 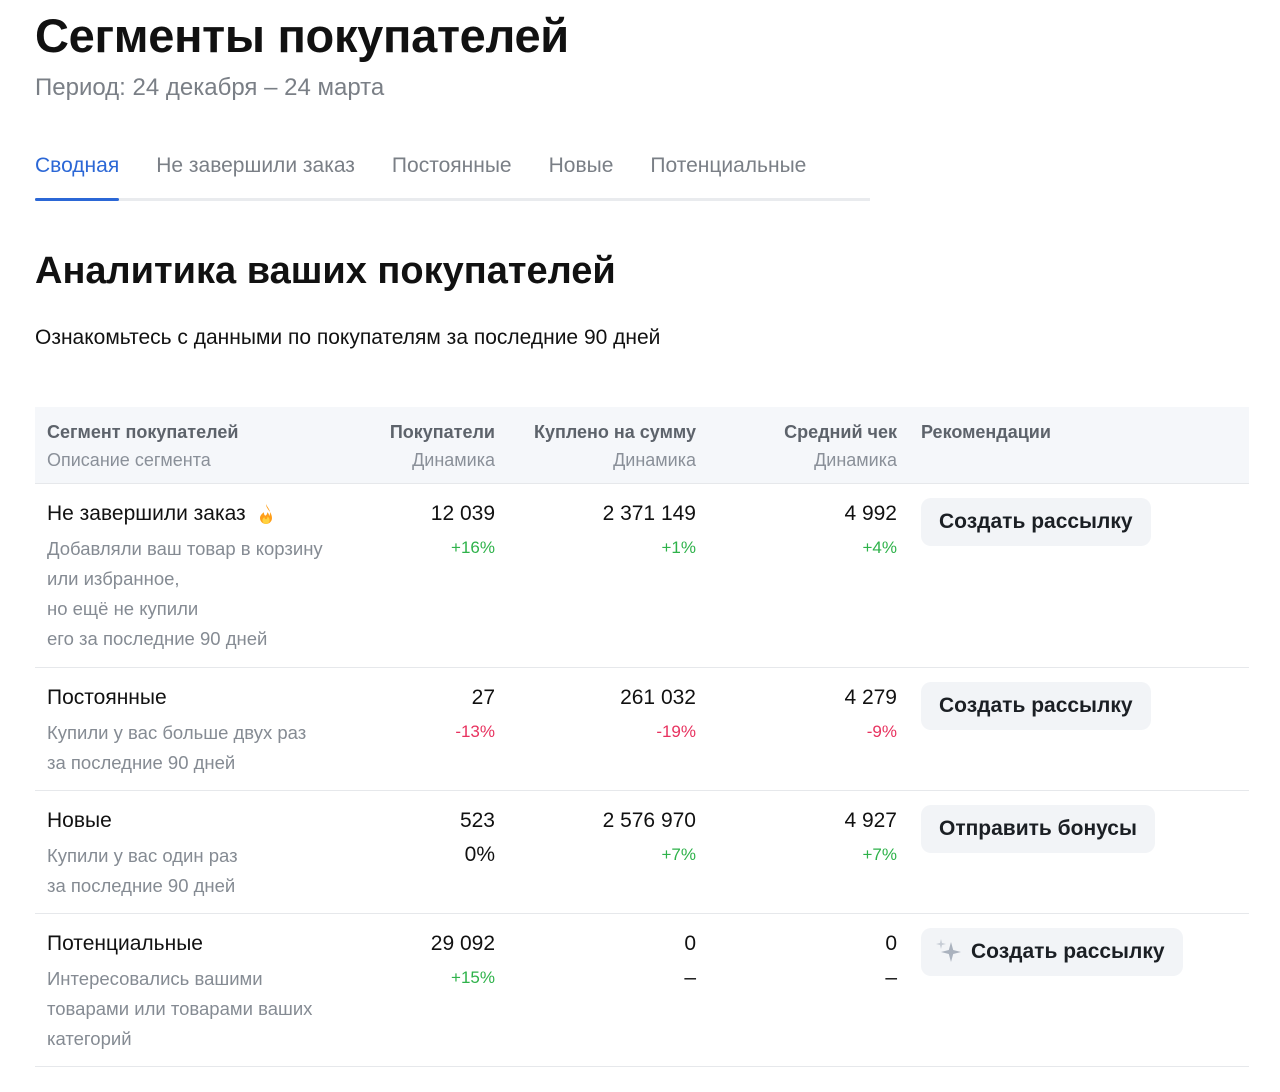 I want to click on buyers-value: 29 092, so click(x=462, y=943).